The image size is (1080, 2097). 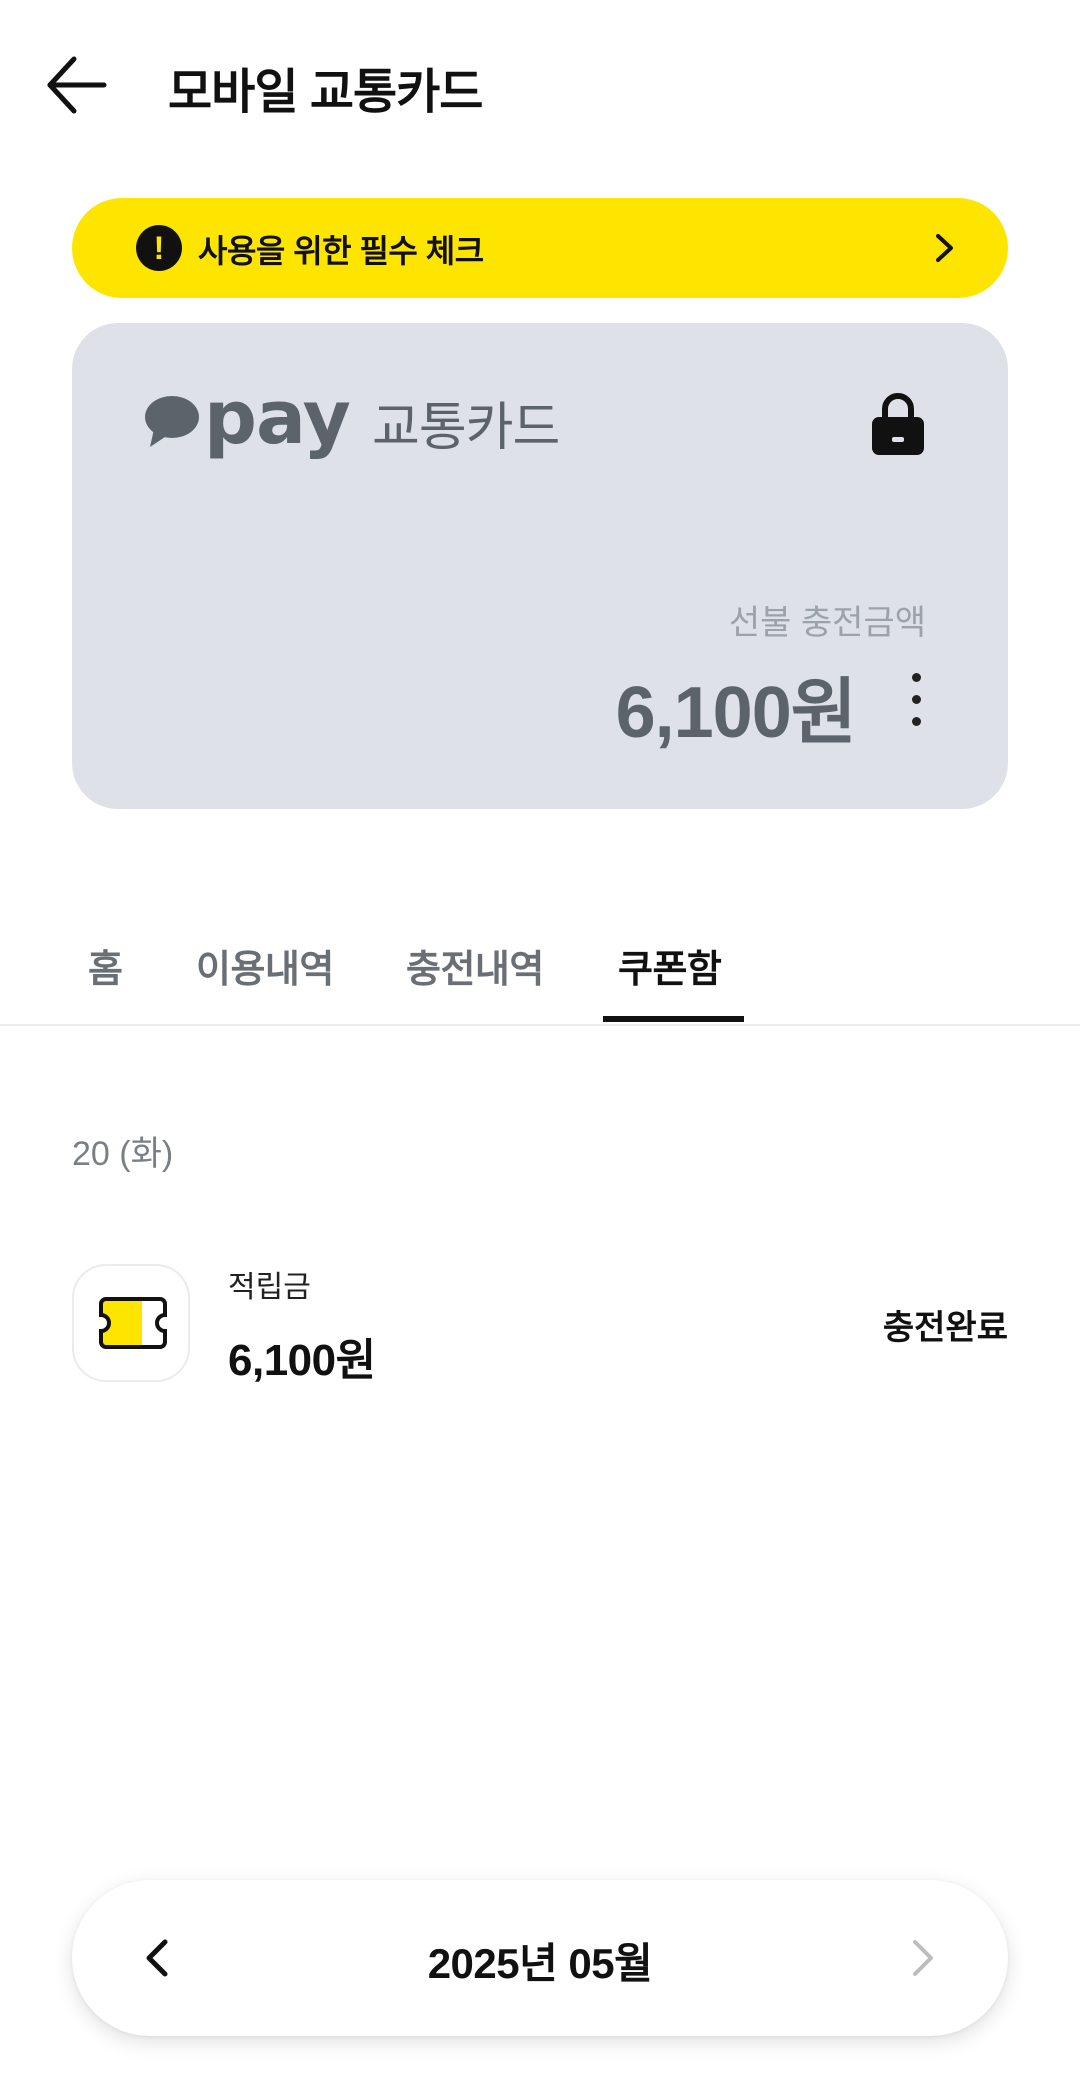 What do you see at coordinates (105, 965) in the screenshot?
I see `tab-home: 홈` at bounding box center [105, 965].